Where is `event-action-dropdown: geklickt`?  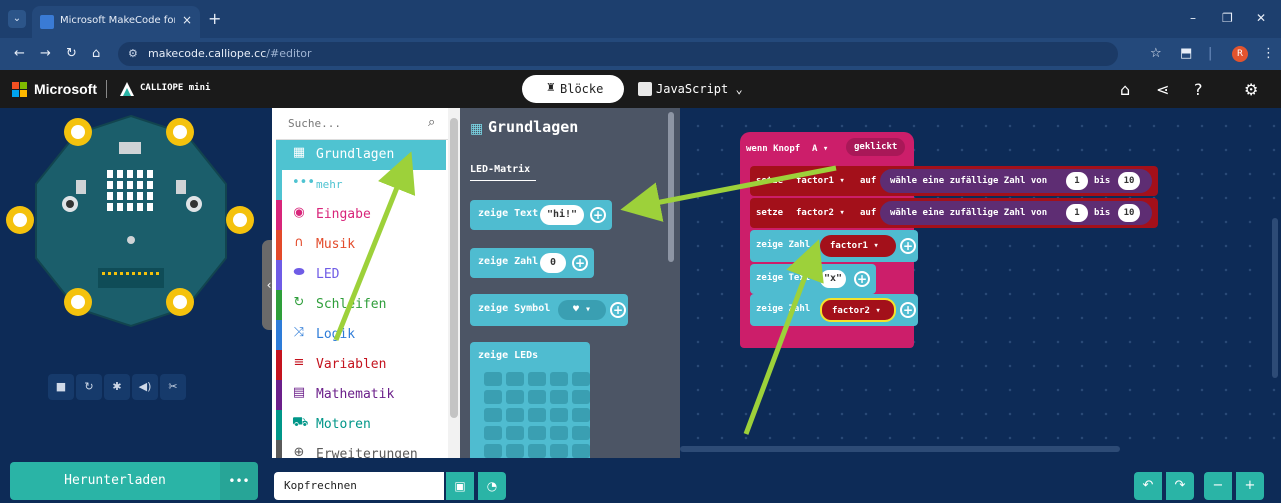 event-action-dropdown: geklickt is located at coordinates (876, 147).